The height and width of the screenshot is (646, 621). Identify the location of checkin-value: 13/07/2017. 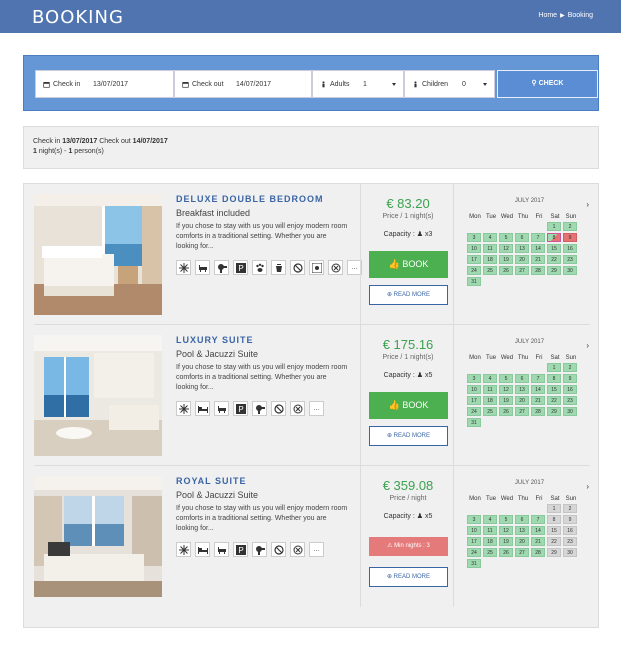
(110, 84).